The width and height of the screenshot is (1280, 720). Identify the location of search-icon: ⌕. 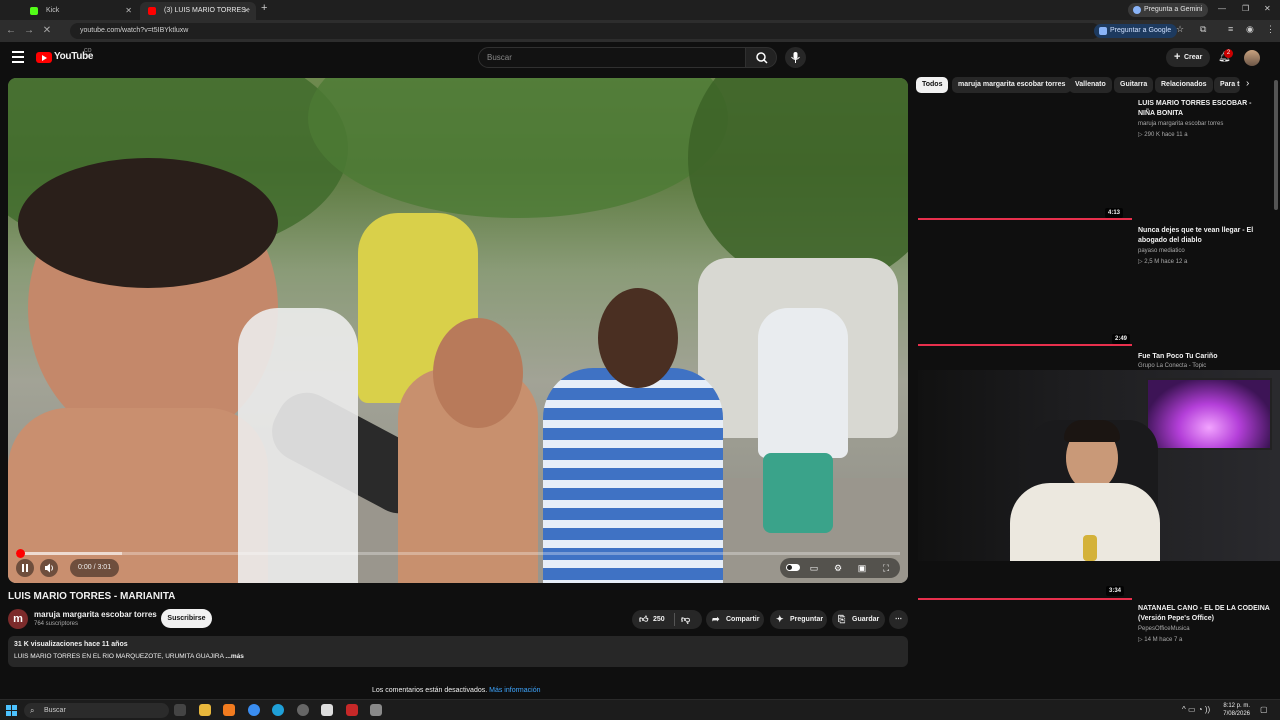
(32, 710).